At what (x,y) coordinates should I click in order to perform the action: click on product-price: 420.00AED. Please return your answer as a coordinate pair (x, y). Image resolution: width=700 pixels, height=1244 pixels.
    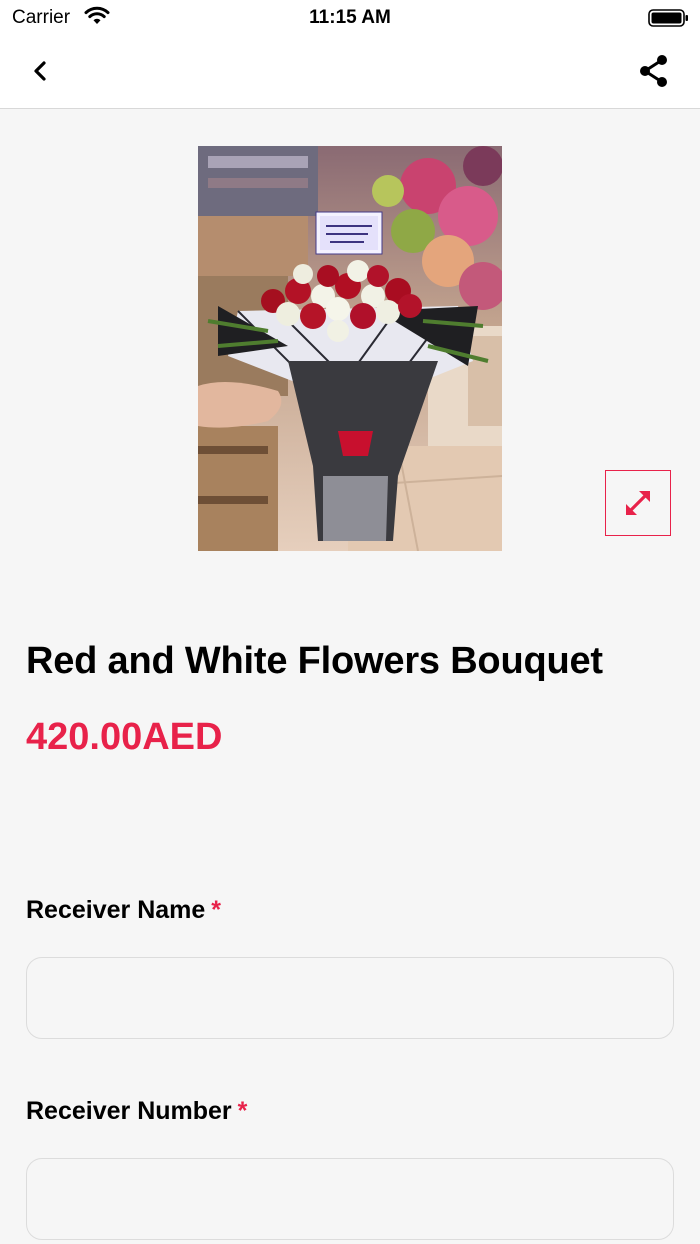
    Looking at the image, I should click on (124, 737).